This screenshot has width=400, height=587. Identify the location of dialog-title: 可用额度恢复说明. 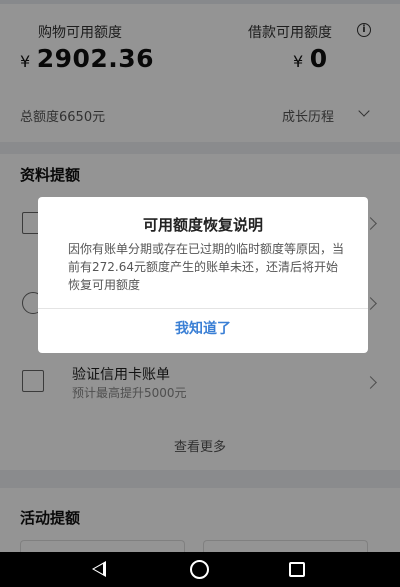
(202, 225).